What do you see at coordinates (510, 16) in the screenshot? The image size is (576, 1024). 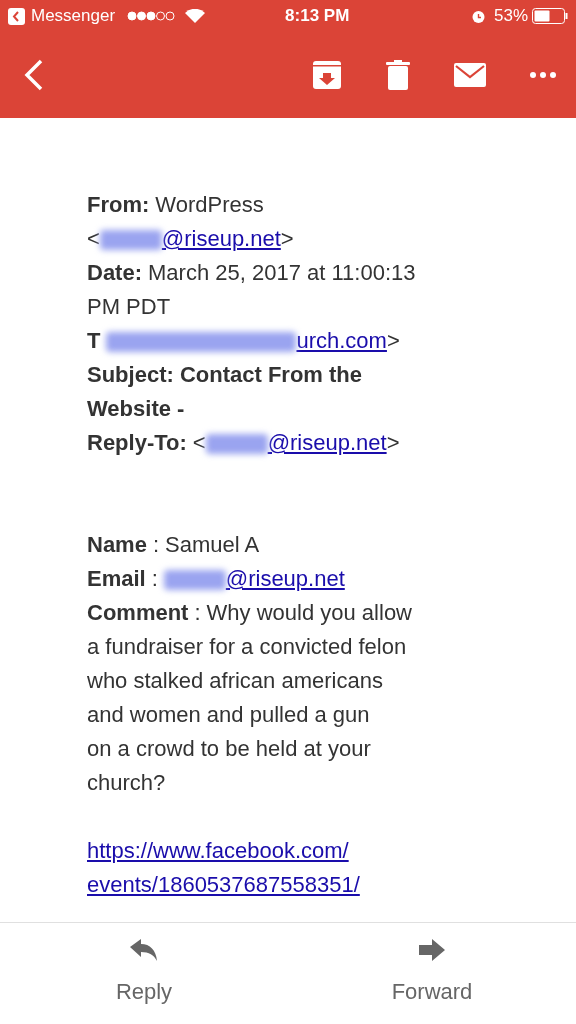 I see `battery-percent: 53%` at bounding box center [510, 16].